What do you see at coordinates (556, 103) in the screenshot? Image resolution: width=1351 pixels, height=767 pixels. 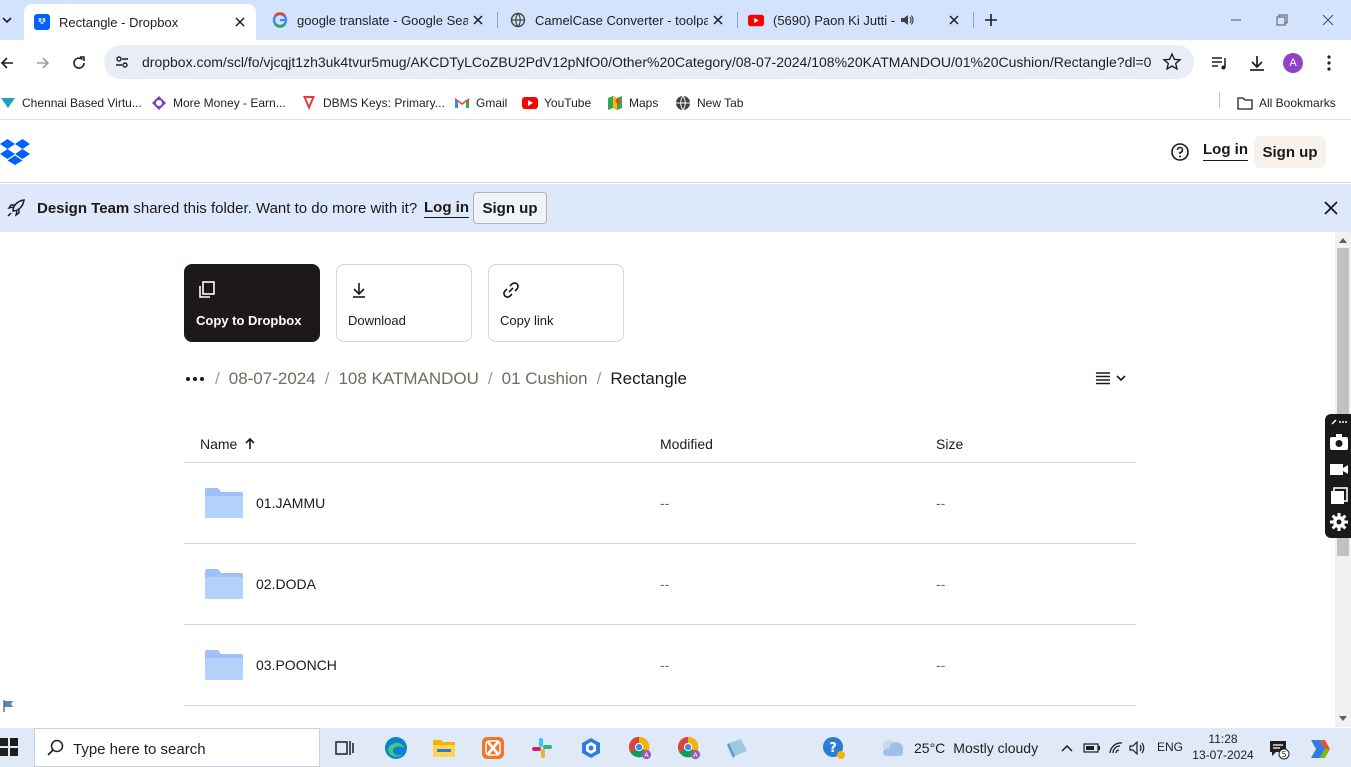 I see `bookmark-youtube: YouTube` at bounding box center [556, 103].